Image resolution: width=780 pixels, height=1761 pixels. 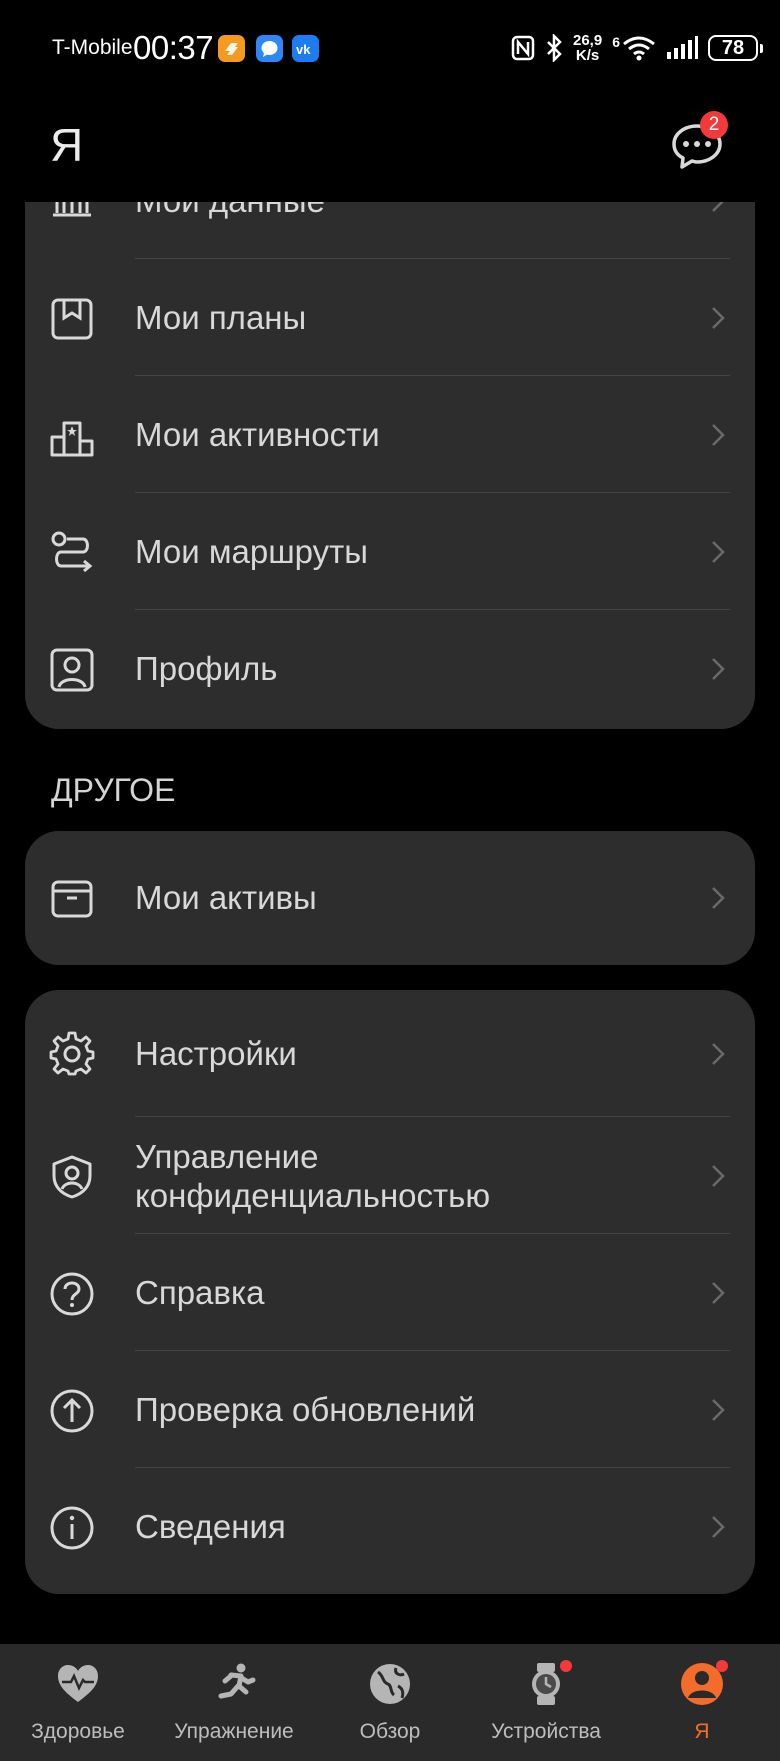 I want to click on nav-tab-overview: Обзор, so click(x=390, y=1702).